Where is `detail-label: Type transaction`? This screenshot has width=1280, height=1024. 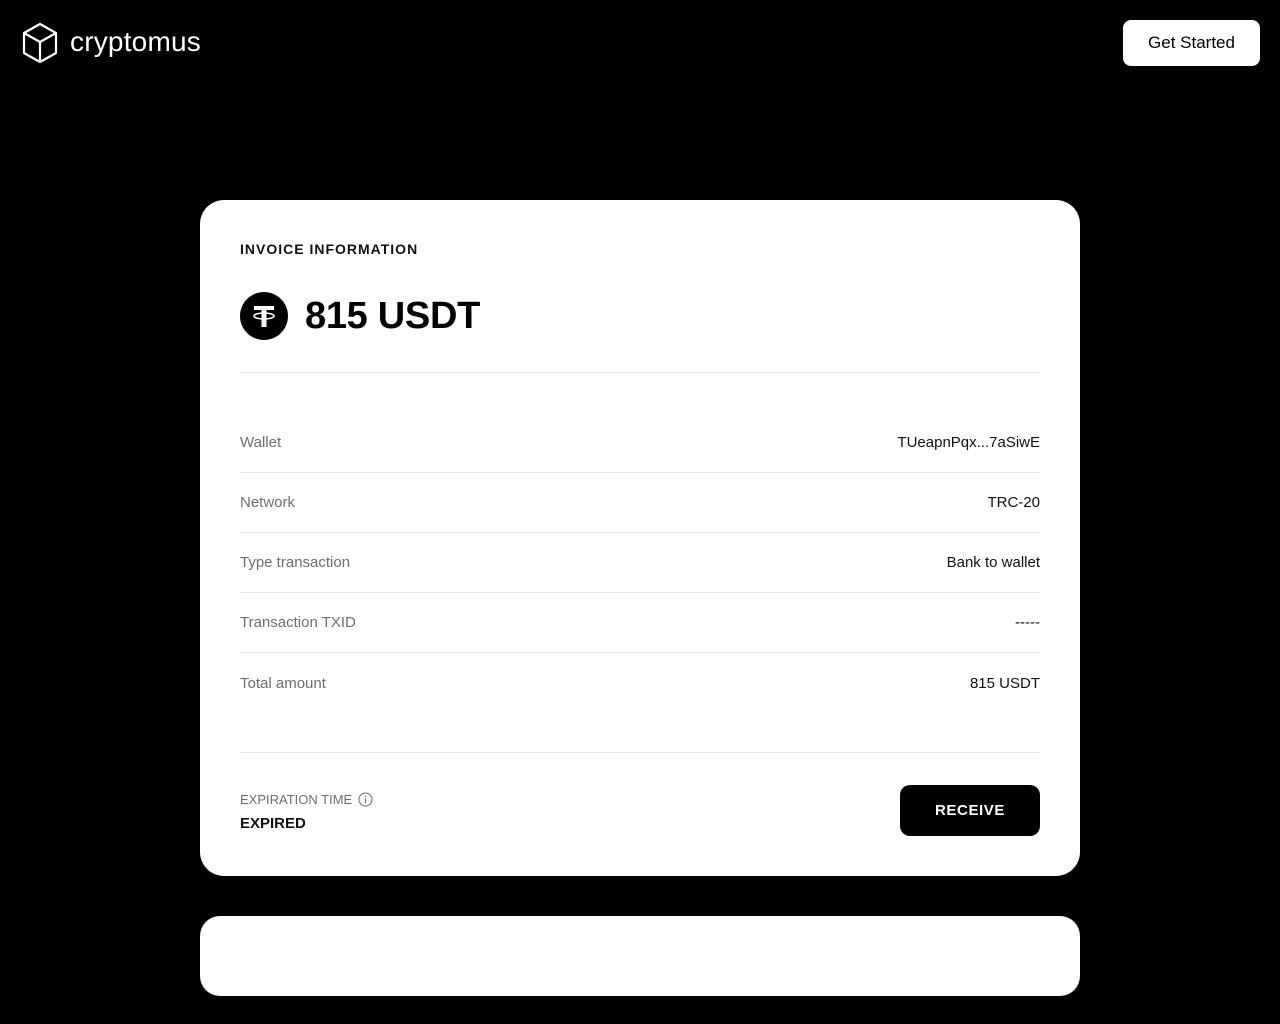
detail-label: Type transaction is located at coordinates (295, 562).